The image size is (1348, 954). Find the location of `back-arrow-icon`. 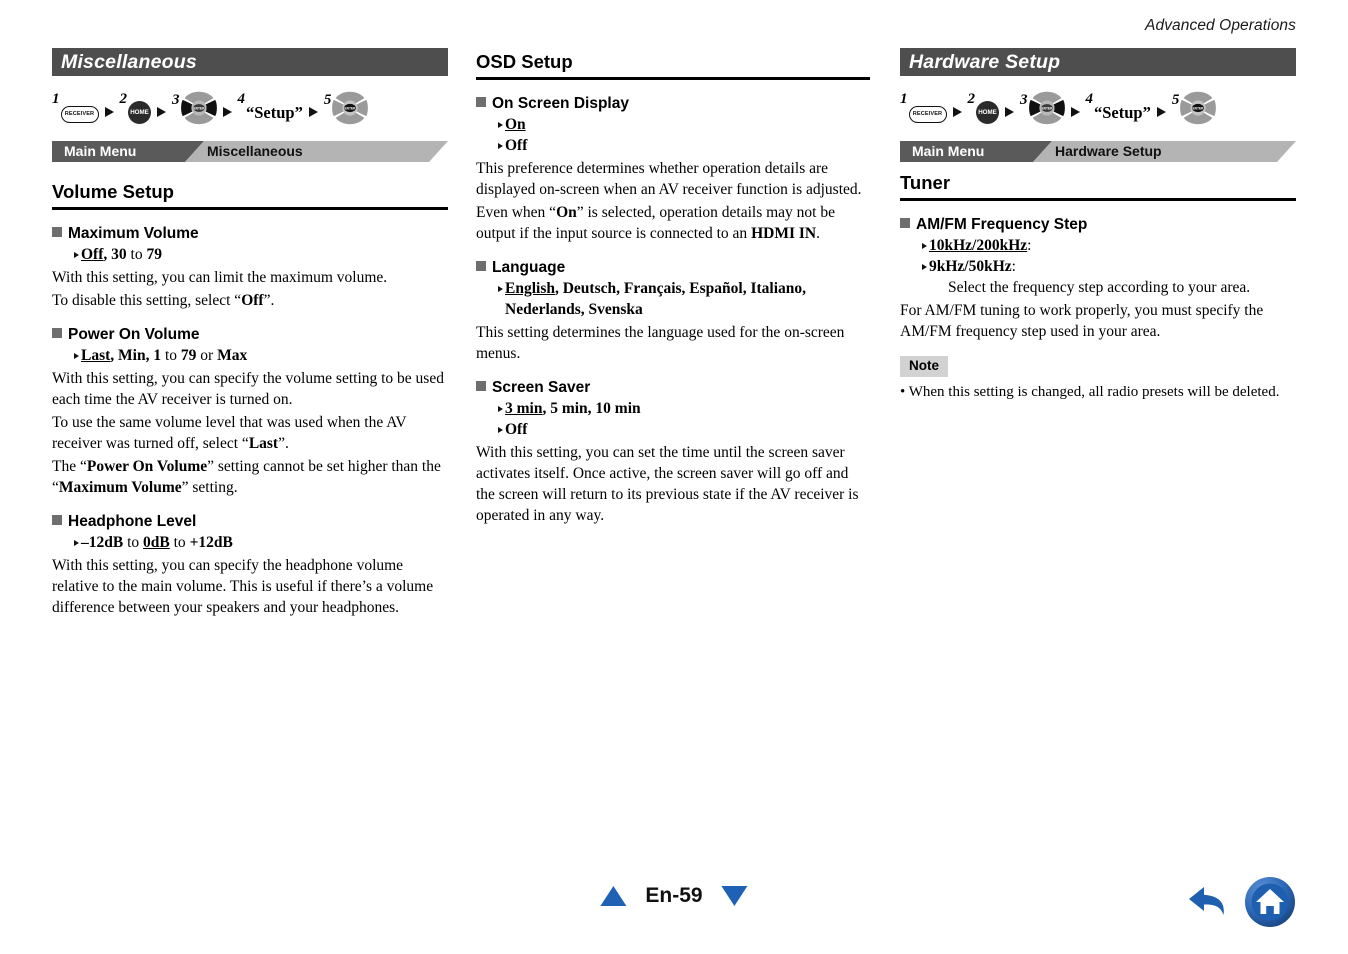

back-arrow-icon is located at coordinates (1207, 902).